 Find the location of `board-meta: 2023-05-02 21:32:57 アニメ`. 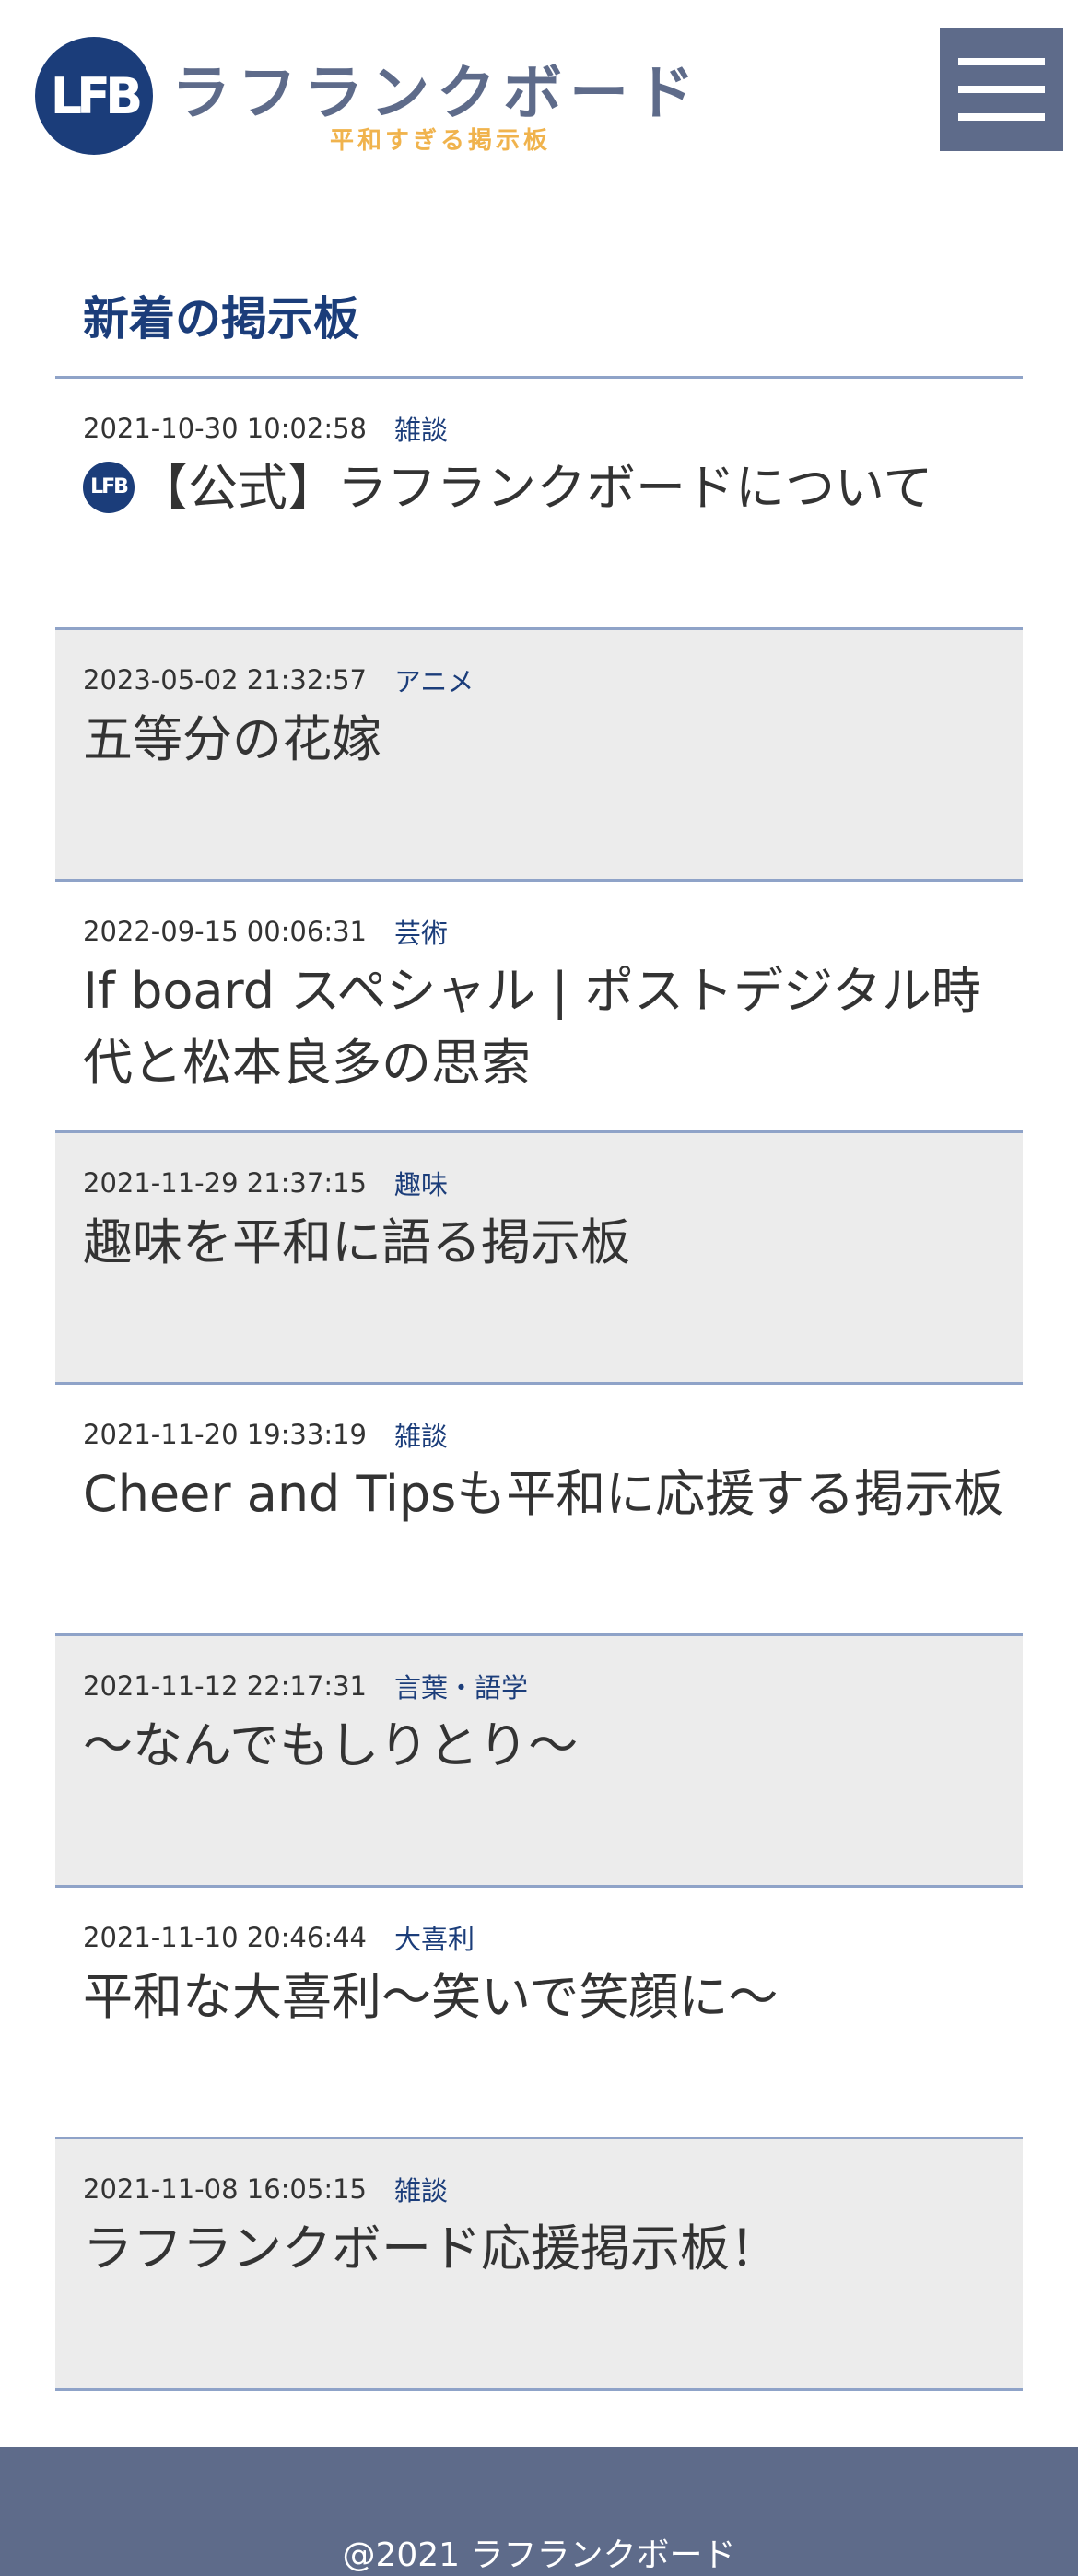

board-meta: 2023-05-02 21:32:57 アニメ is located at coordinates (278, 680).